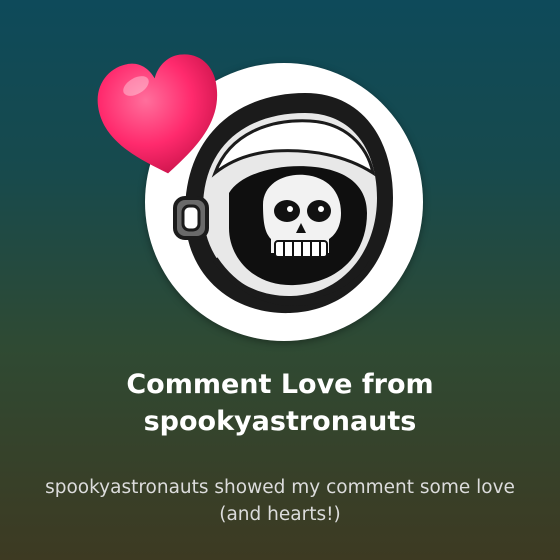  Describe the element at coordinates (280, 403) in the screenshot. I see `notification-title: Comment Love from spookyastronauts` at that location.